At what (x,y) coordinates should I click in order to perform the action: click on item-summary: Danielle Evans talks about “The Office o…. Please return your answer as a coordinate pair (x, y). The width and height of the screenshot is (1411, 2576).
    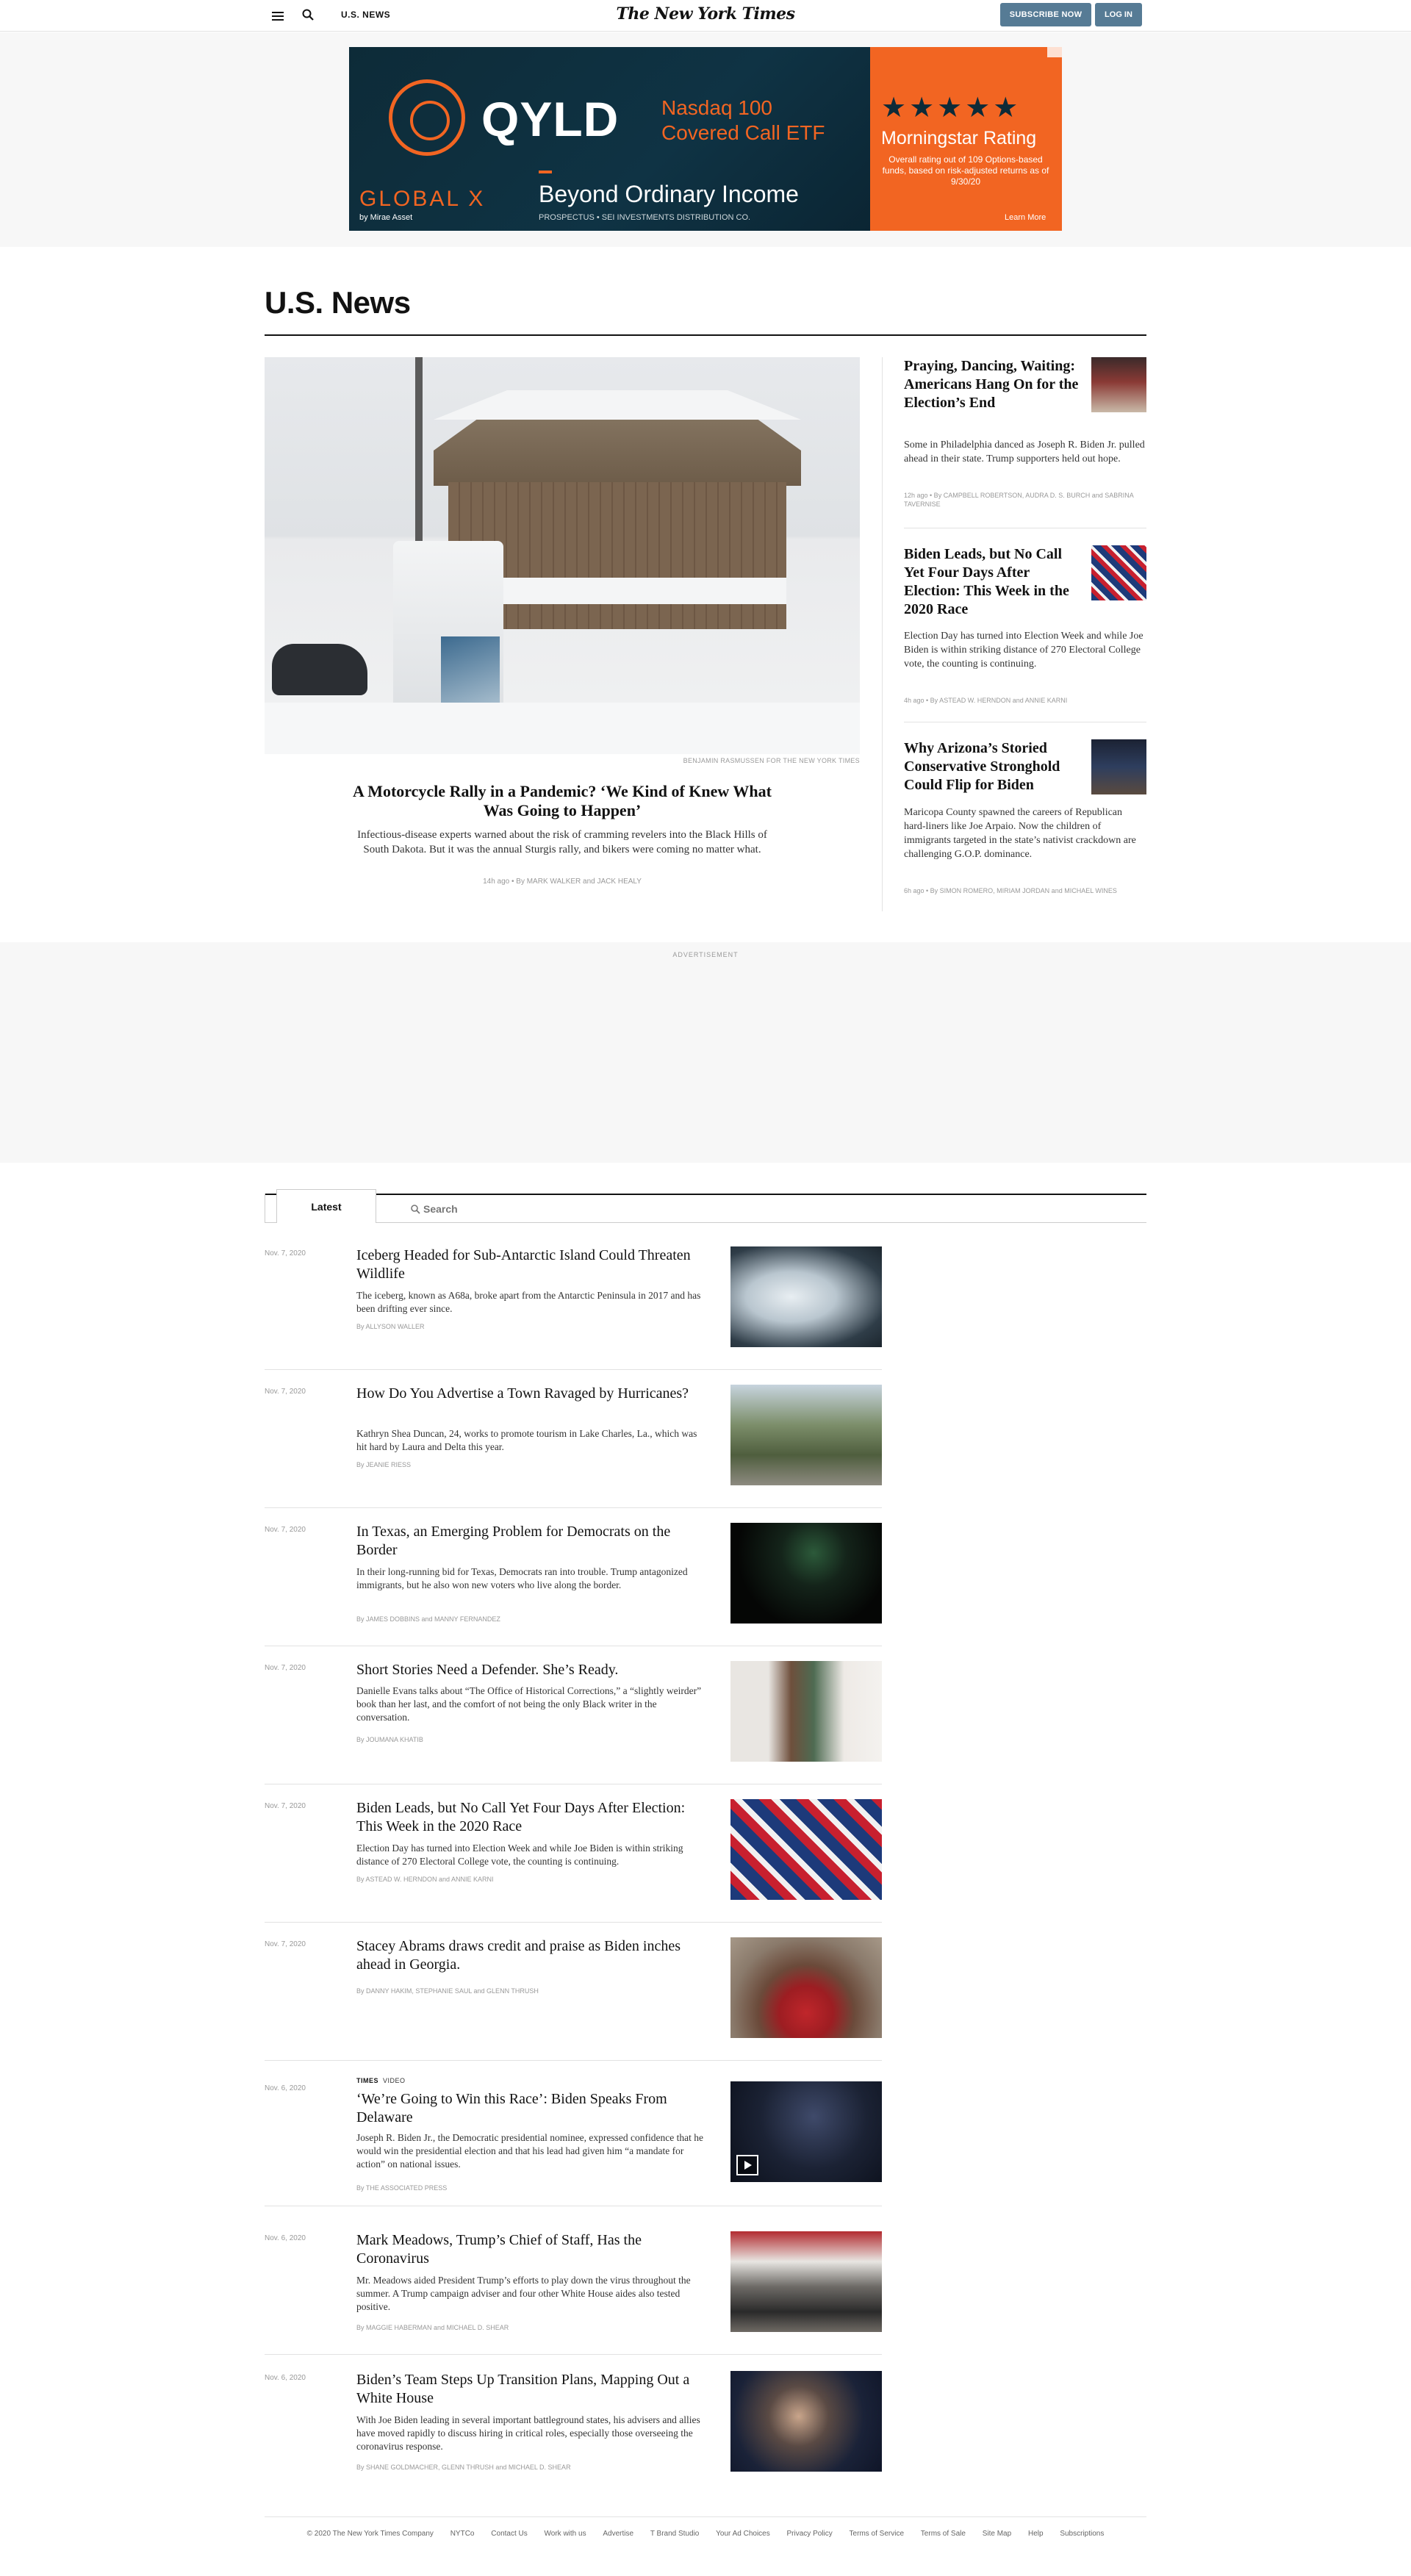
    Looking at the image, I should click on (529, 1704).